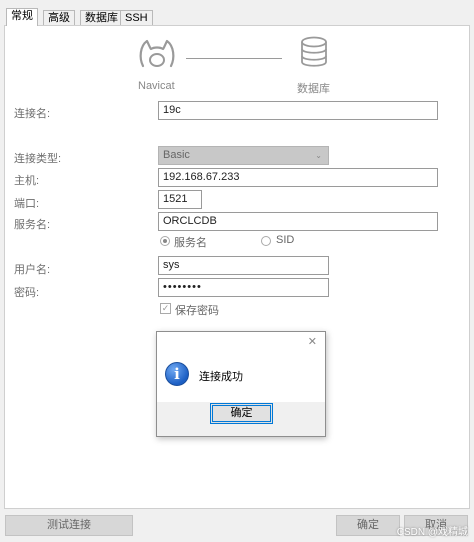 Image resolution: width=474 pixels, height=542 pixels. Describe the element at coordinates (69, 525) in the screenshot. I see `test-connection-button: 测试连接` at that location.